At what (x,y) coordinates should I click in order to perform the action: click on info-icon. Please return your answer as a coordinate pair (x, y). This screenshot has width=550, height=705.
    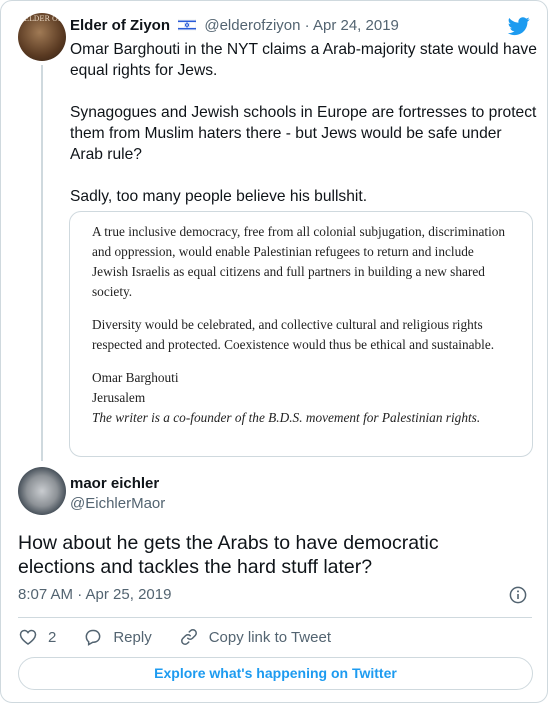
    Looking at the image, I should click on (518, 595).